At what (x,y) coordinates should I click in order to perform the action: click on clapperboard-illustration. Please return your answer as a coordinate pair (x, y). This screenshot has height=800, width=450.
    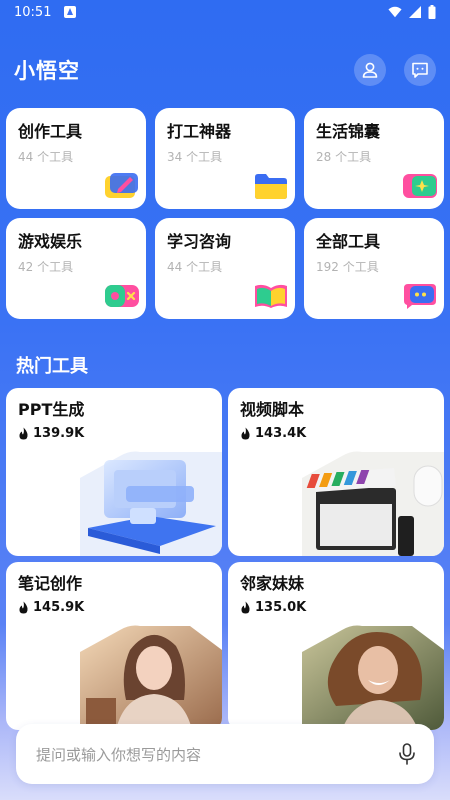
    Looking at the image, I should click on (373, 503).